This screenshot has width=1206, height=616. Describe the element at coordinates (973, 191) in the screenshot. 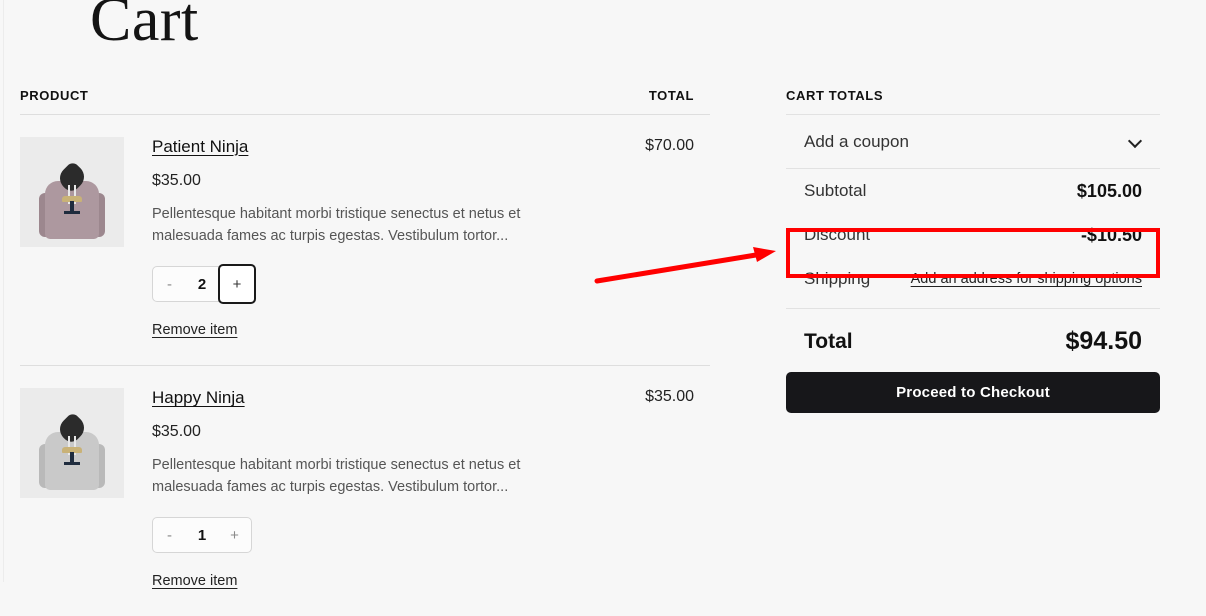

I see `subtotal-row: Subtotal $105.00` at that location.